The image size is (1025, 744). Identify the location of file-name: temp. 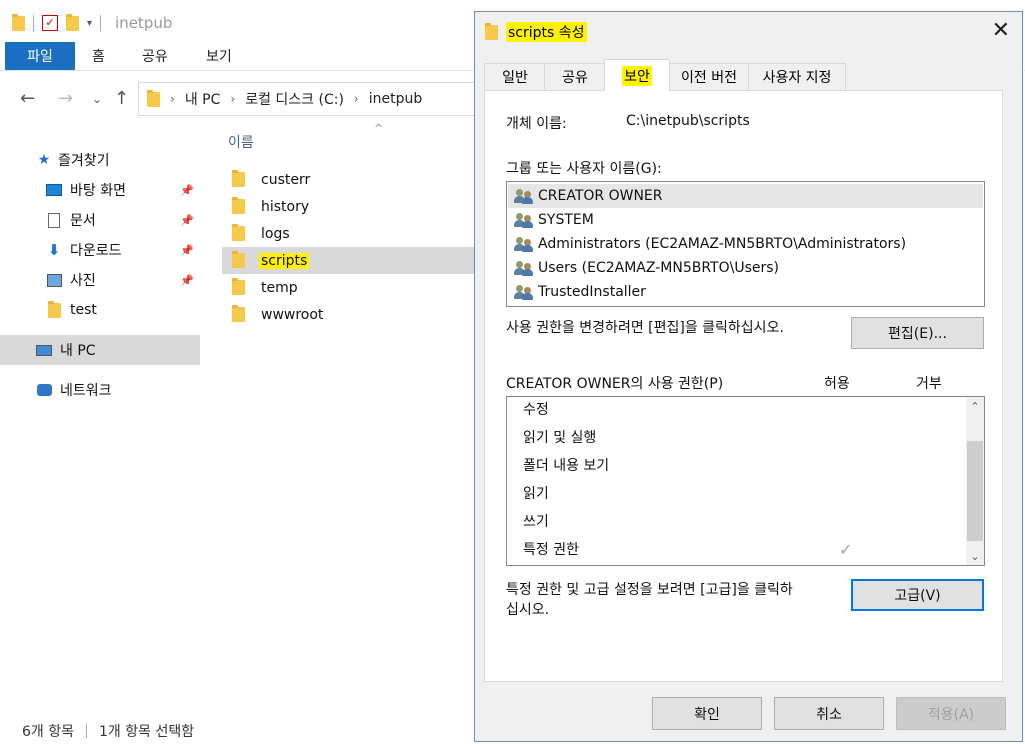
(279, 287).